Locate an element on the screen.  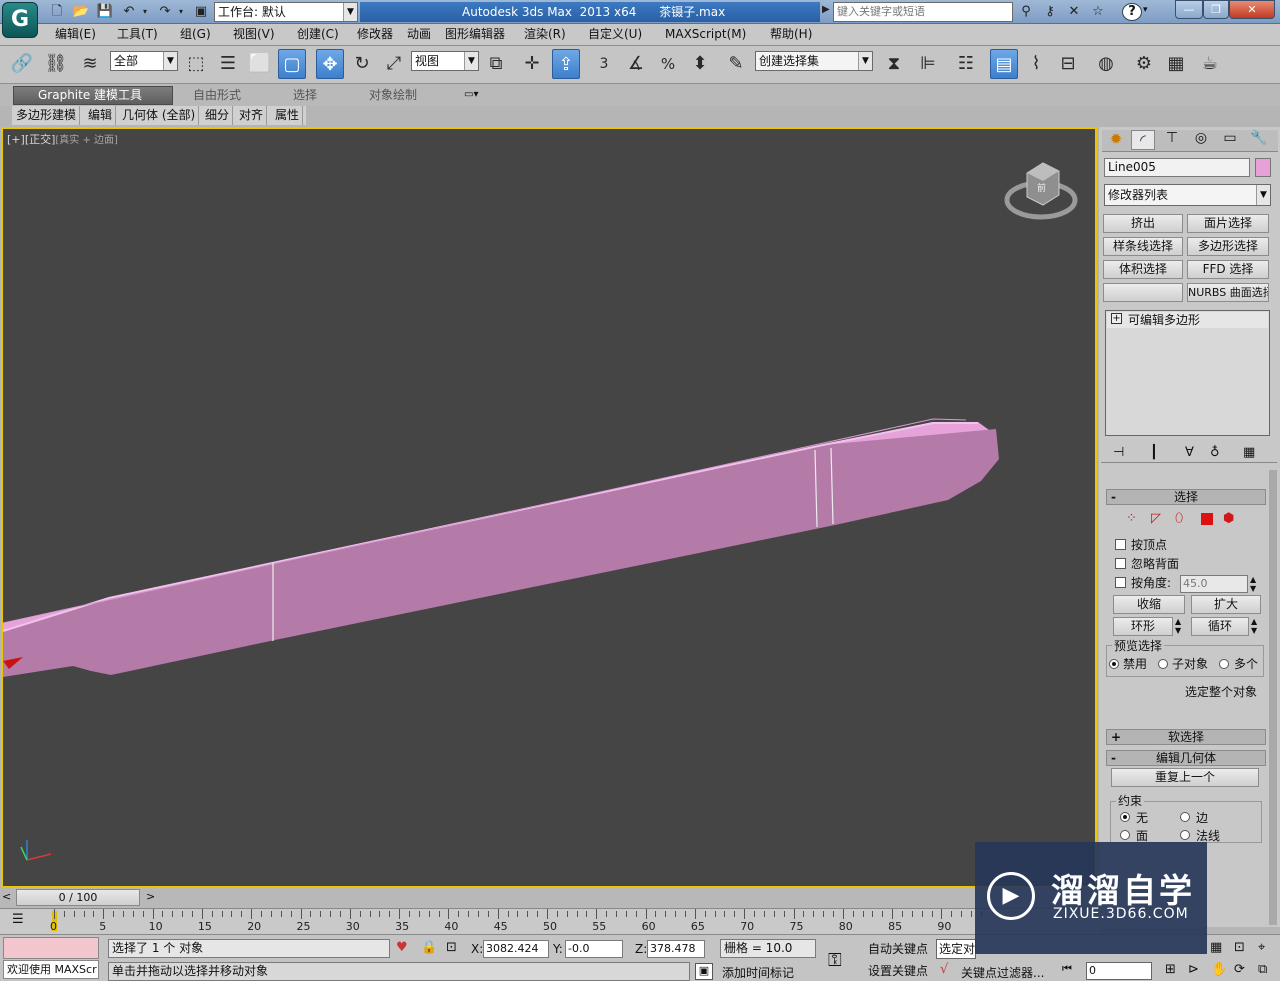
pan-view-icon: ✋ is located at coordinates (1219, 969).